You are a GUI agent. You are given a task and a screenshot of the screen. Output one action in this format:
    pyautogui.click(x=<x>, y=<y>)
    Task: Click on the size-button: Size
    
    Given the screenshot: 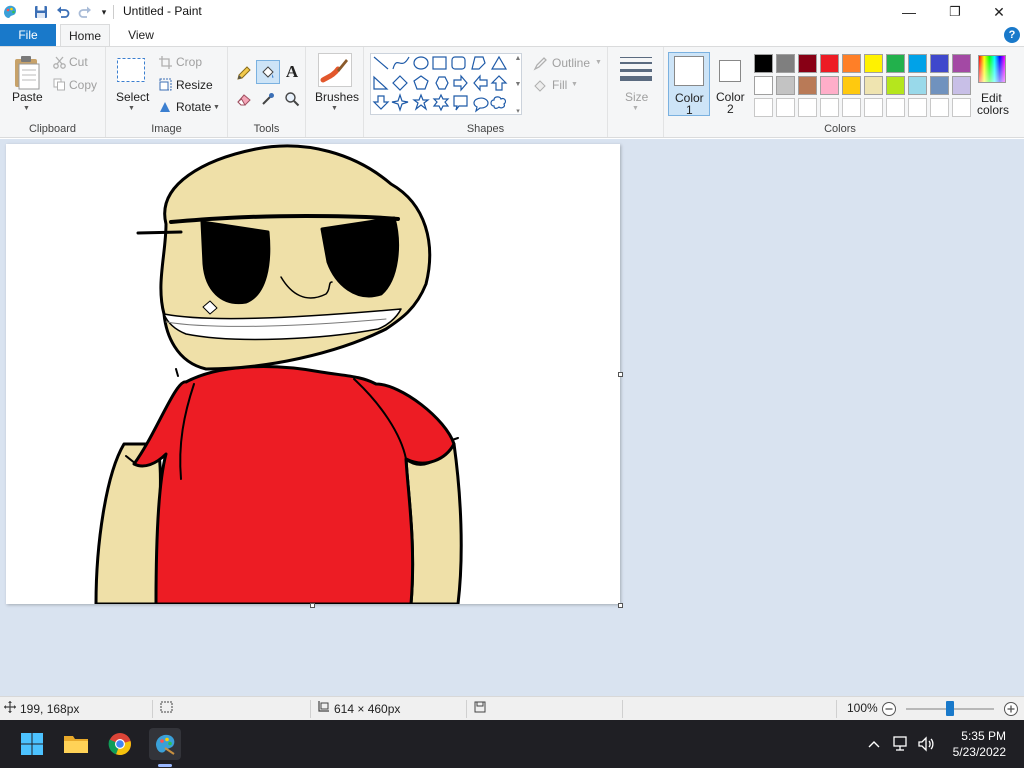 What is the action you would take?
    pyautogui.click(x=636, y=97)
    